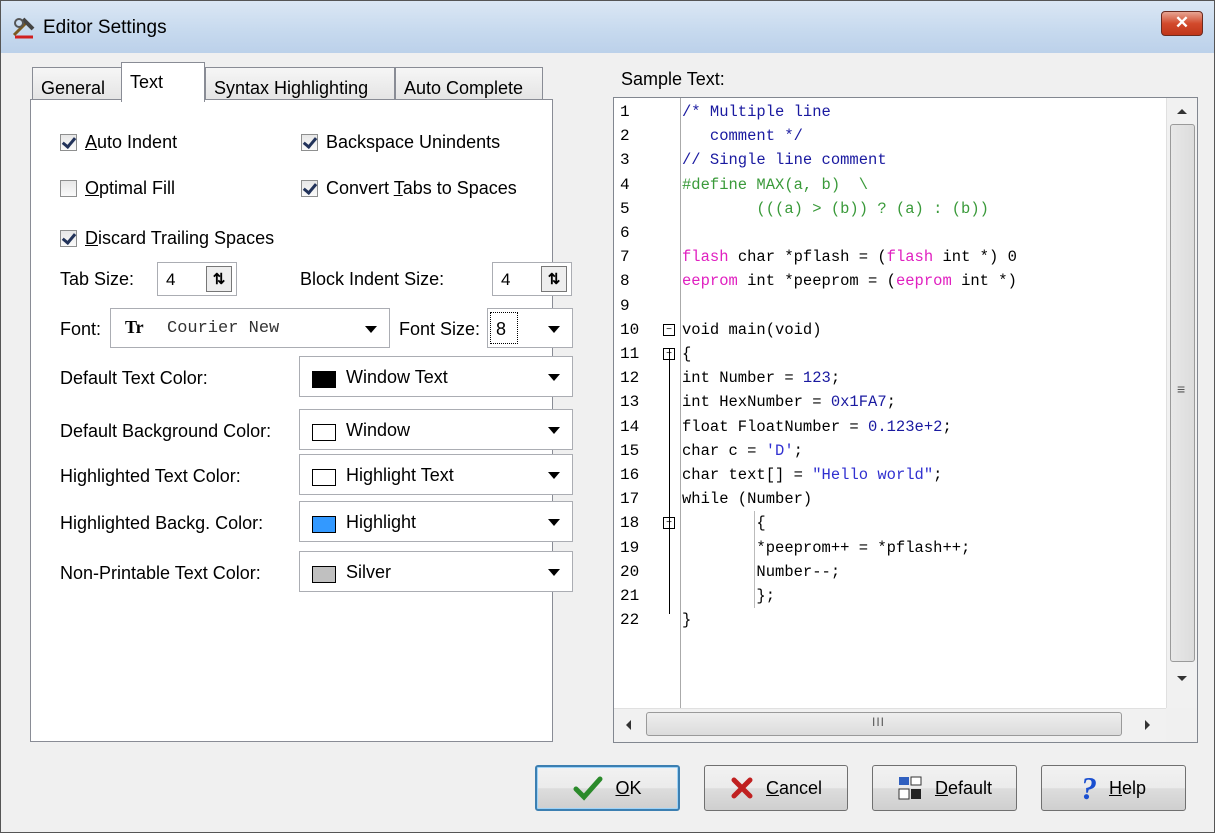 Image resolution: width=1215 pixels, height=833 pixels. What do you see at coordinates (1148, 725) in the screenshot?
I see `scroll-right-icon` at bounding box center [1148, 725].